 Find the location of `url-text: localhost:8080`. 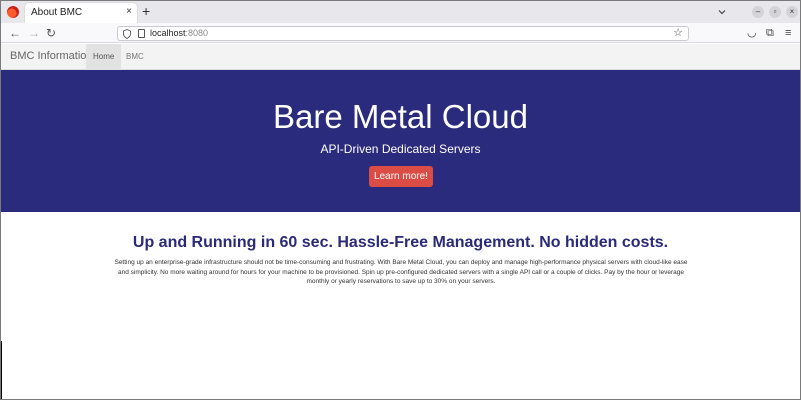

url-text: localhost:8080 is located at coordinates (179, 33).